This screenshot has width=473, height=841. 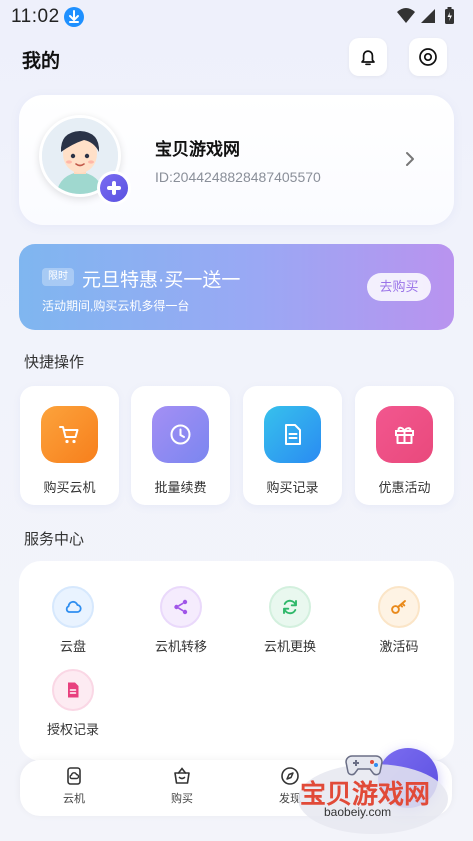 What do you see at coordinates (69, 487) in the screenshot?
I see `quick-label: 购买云机` at bounding box center [69, 487].